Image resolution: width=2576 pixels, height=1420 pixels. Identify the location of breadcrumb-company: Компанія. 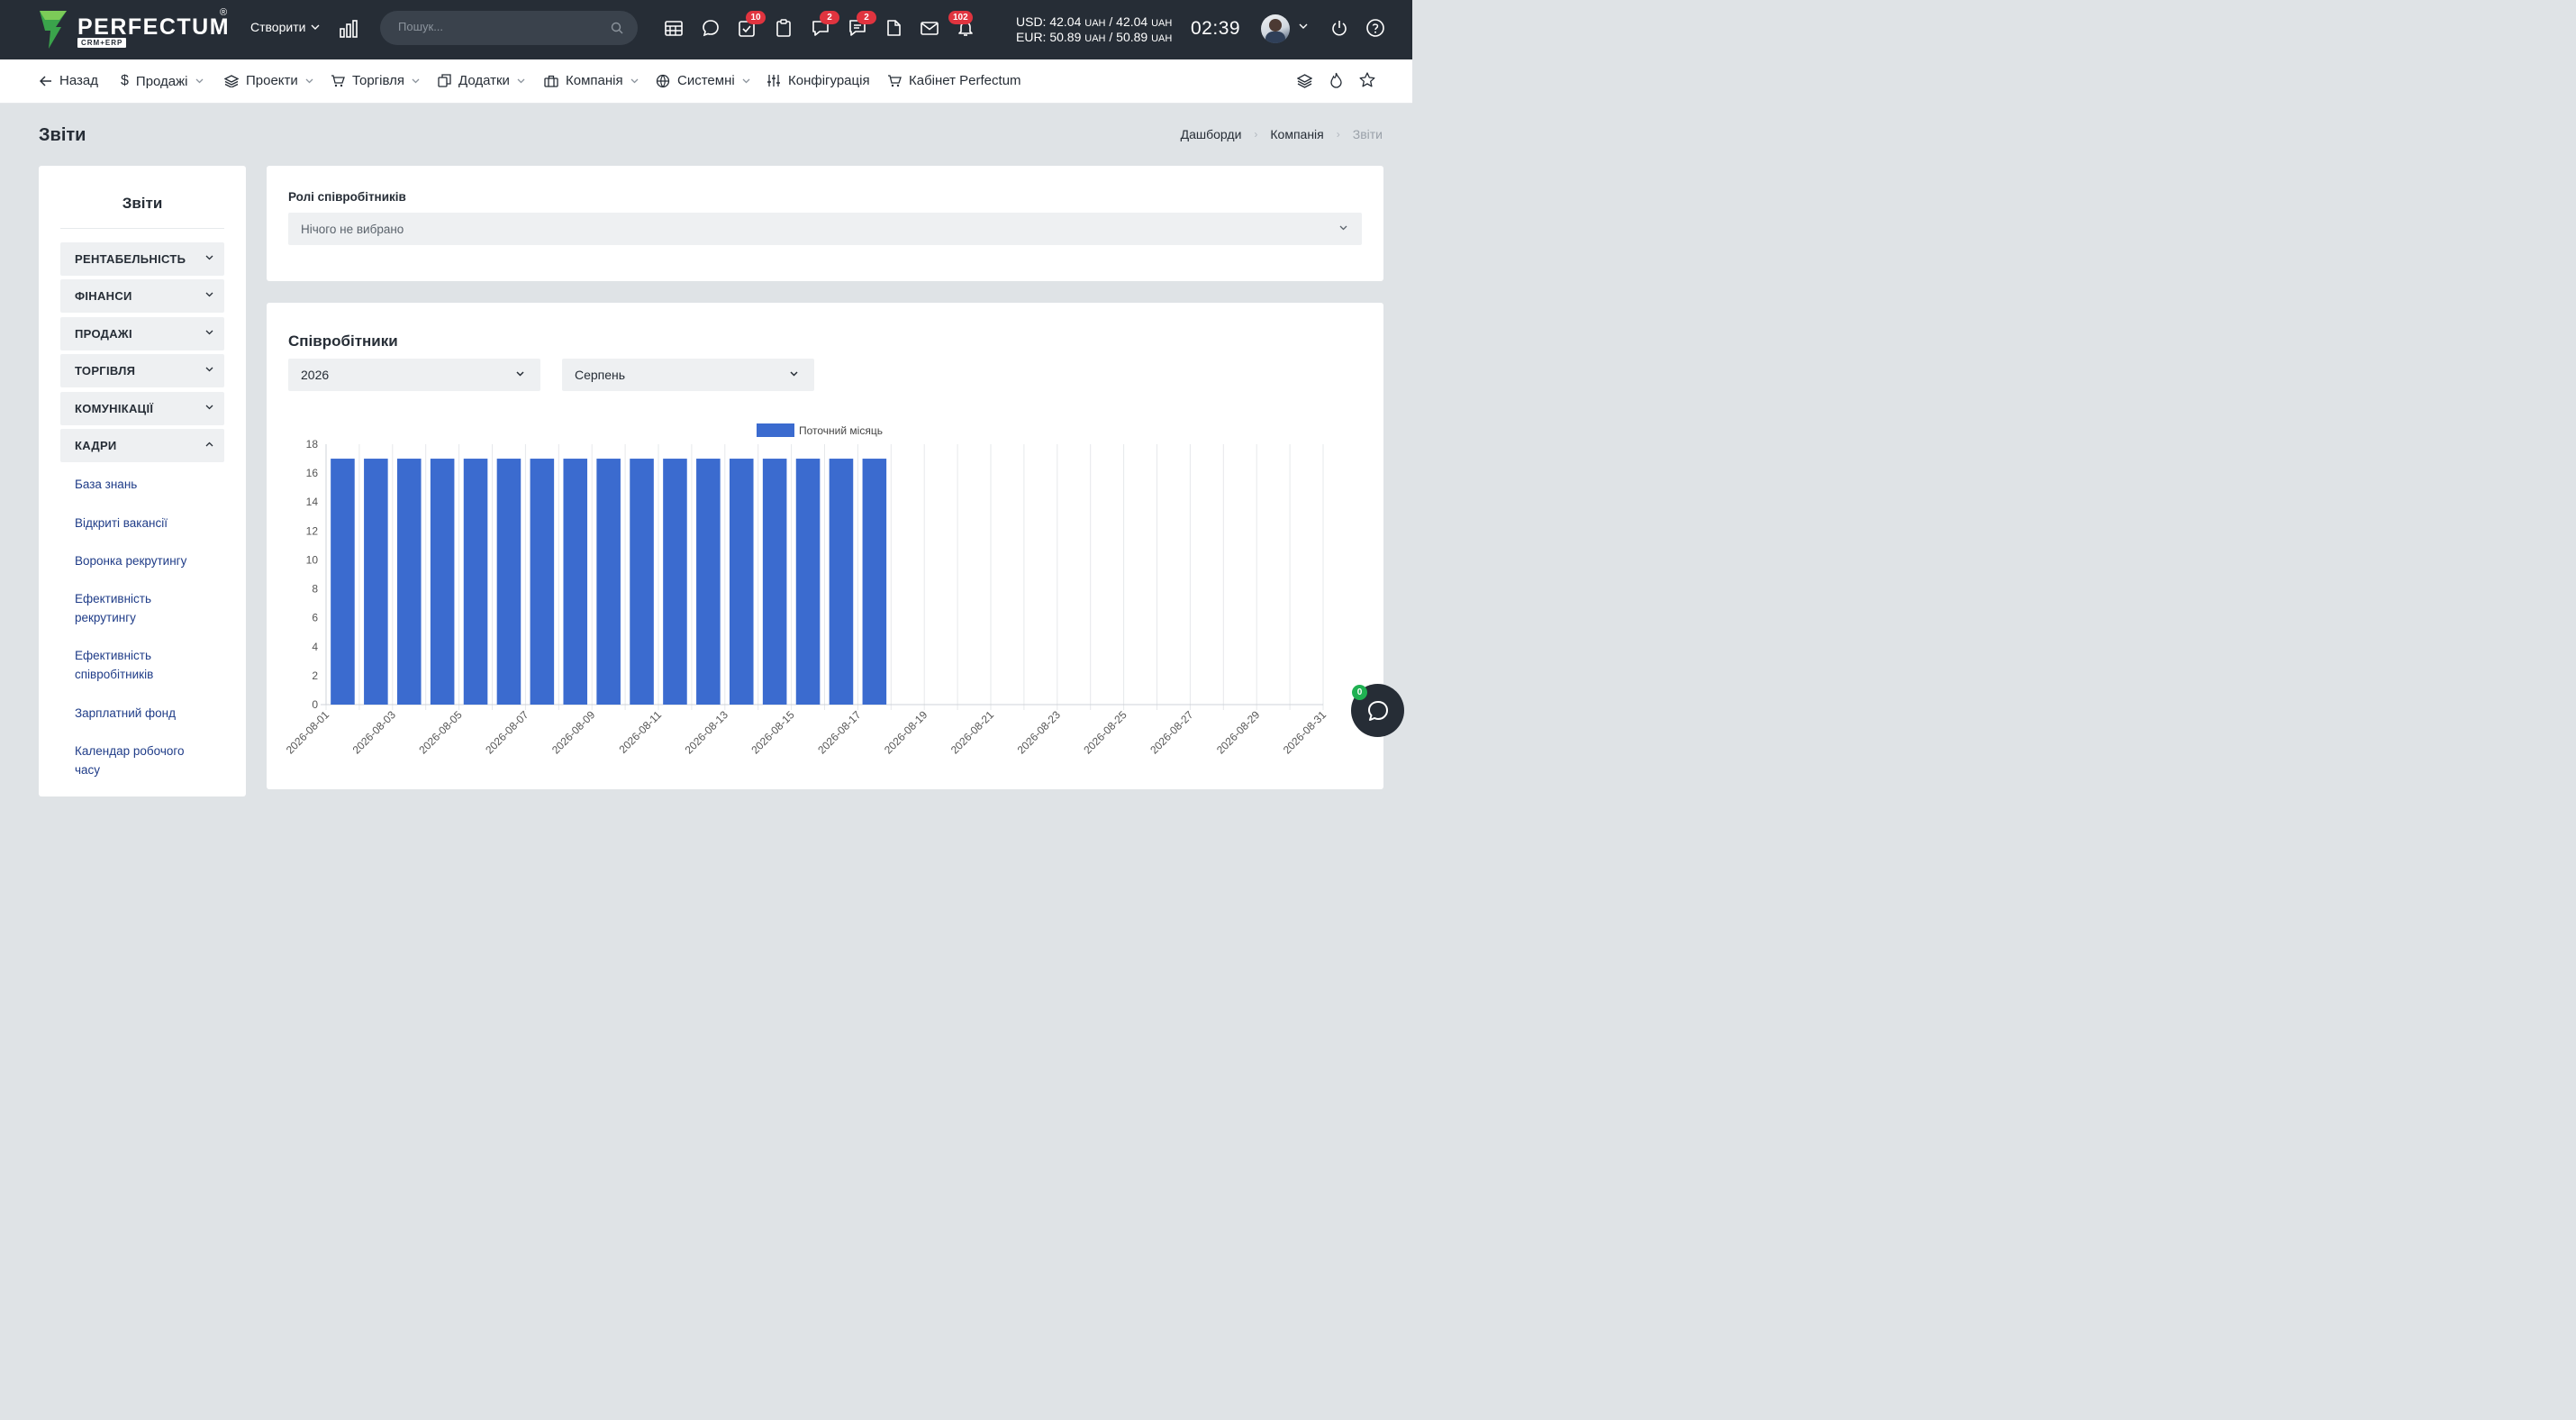
(1296, 134).